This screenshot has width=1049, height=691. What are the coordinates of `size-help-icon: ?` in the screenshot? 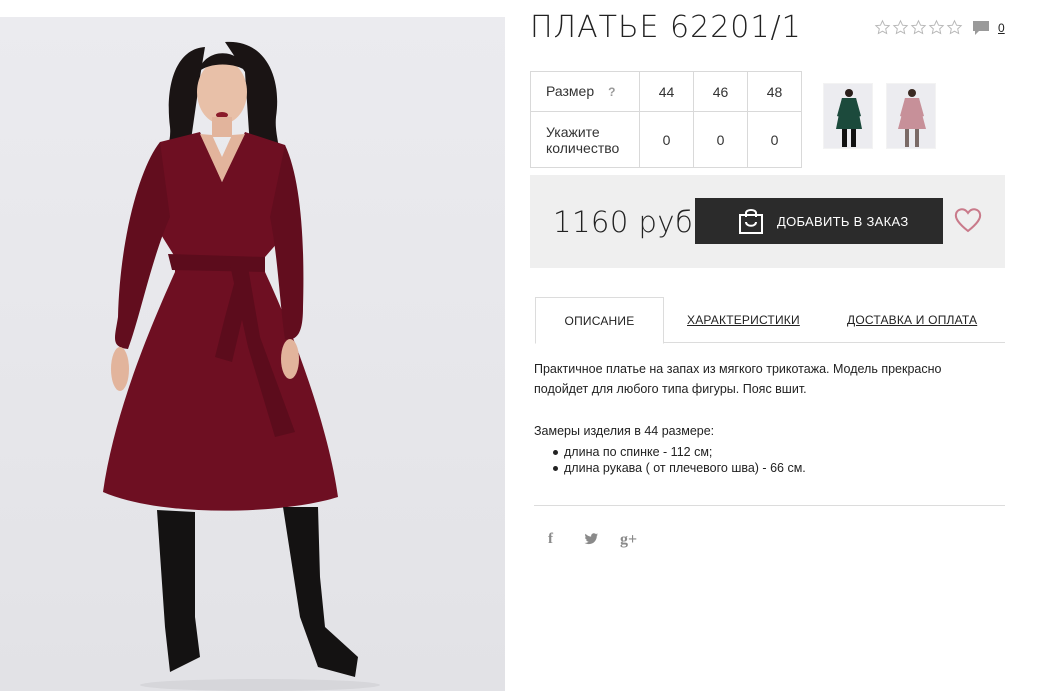 It's located at (611, 92).